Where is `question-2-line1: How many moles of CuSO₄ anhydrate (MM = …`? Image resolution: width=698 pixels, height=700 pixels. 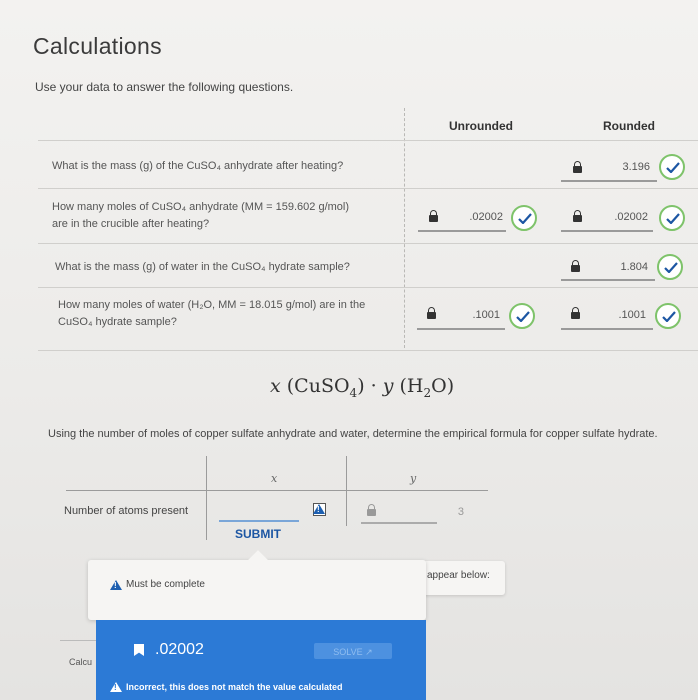
question-2-line1: How many moles of CuSO₄ anhydrate (MM = … is located at coordinates (201, 207).